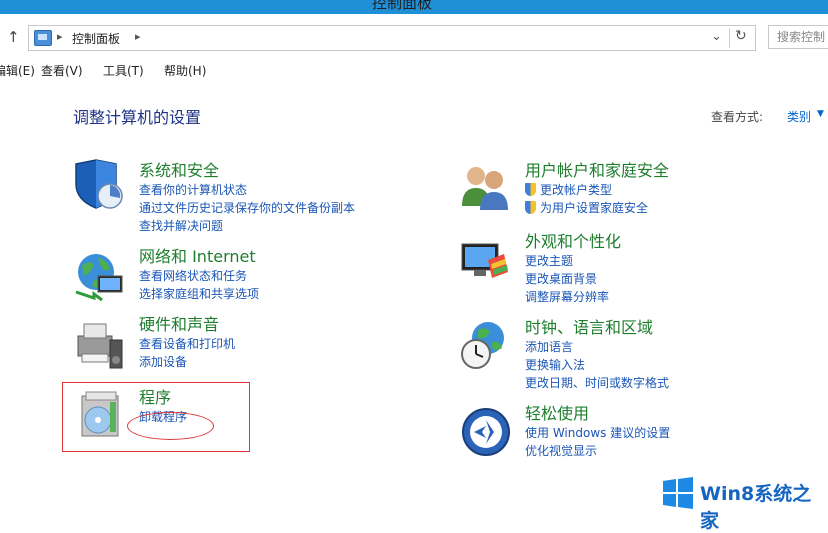 This screenshot has height=533, width=828. Describe the element at coordinates (716, 36) in the screenshot. I see `chevron-down-icon: ⌄` at that location.